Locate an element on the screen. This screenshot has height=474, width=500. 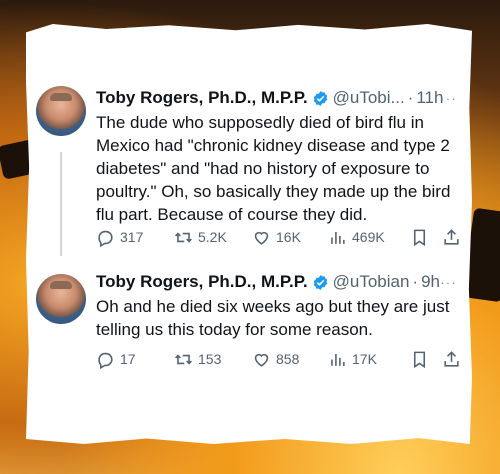
tweet-actions: 317 5.2K 16K 469K is located at coordinates (281, 239).